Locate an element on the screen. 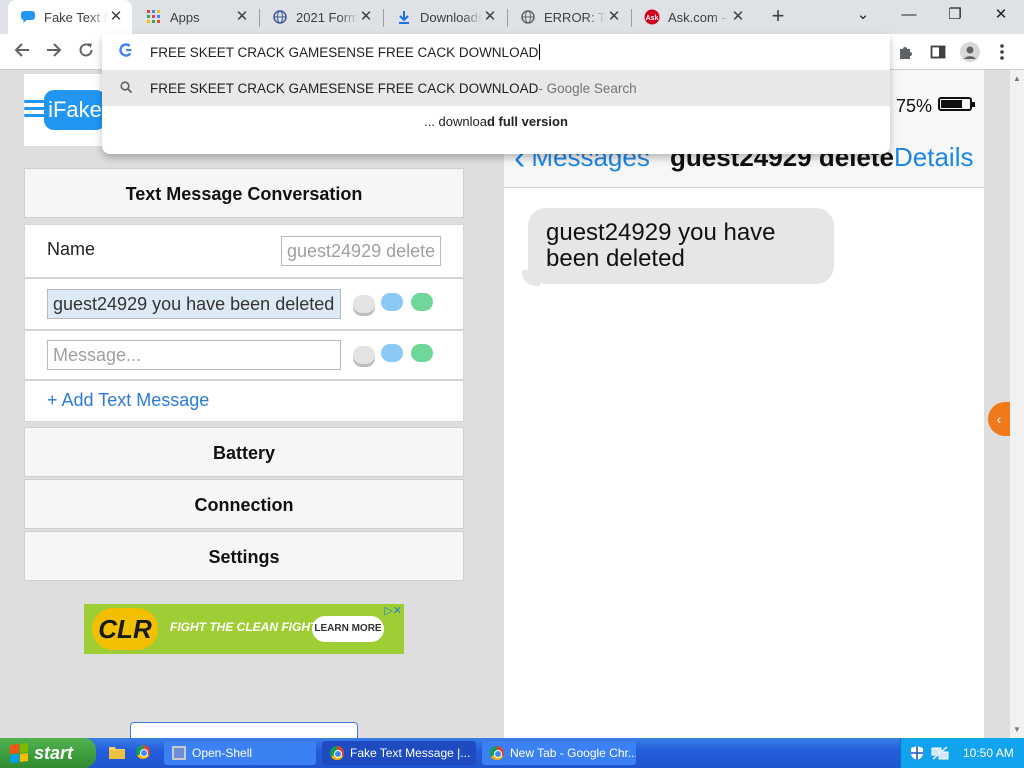 The height and width of the screenshot is (768, 1024). tab-title: ERROR: The is located at coordinates (575, 17).